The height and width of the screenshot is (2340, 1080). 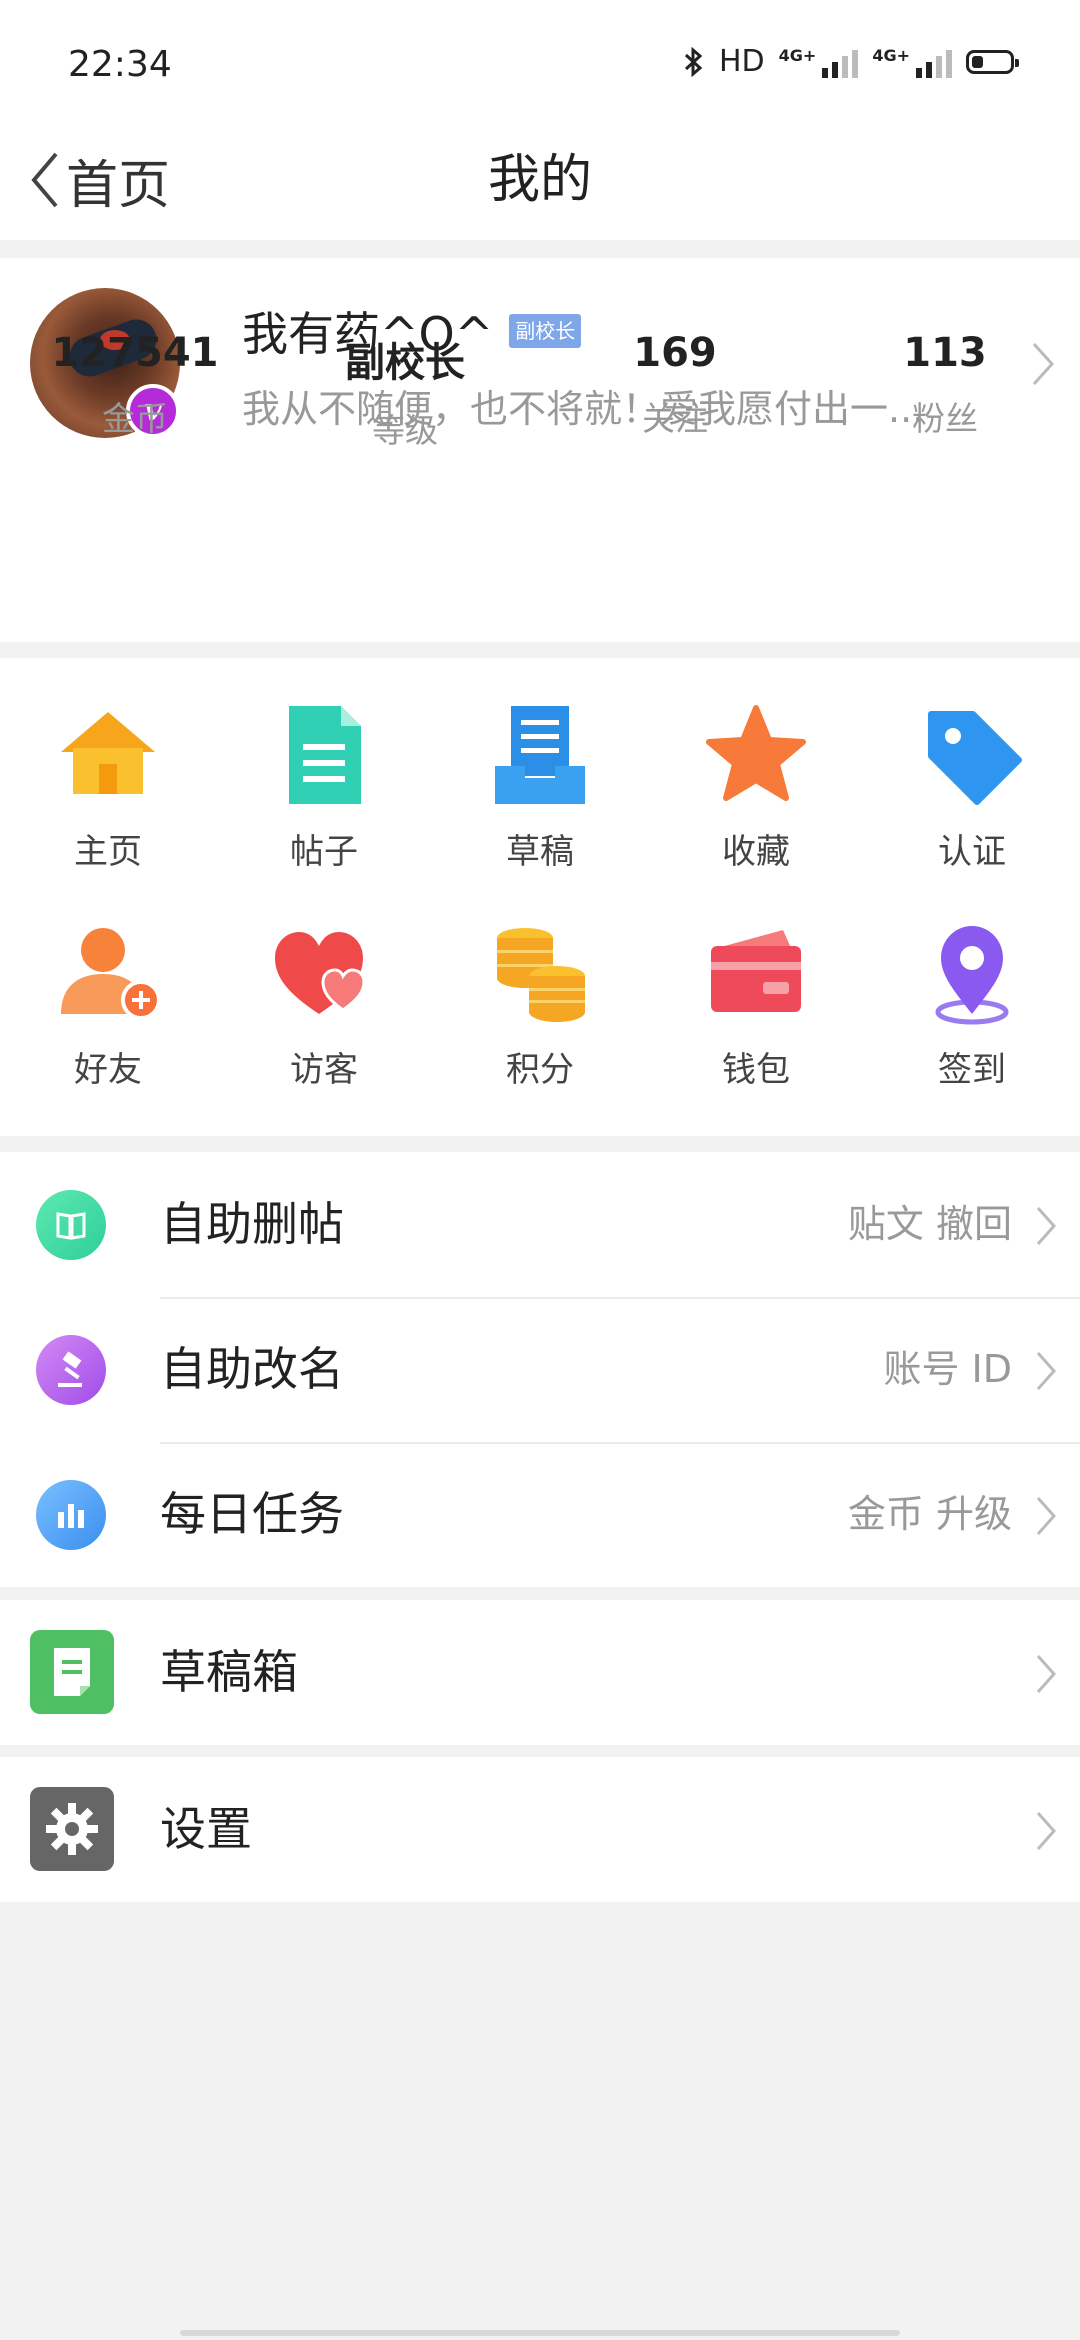 I want to click on row-title: 自助改名, so click(x=252, y=1369).